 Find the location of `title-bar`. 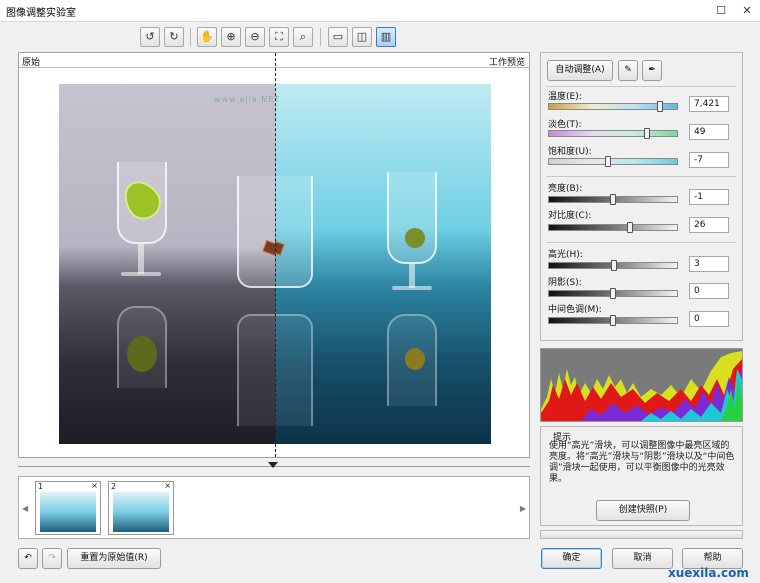

title-bar is located at coordinates (380, 11).